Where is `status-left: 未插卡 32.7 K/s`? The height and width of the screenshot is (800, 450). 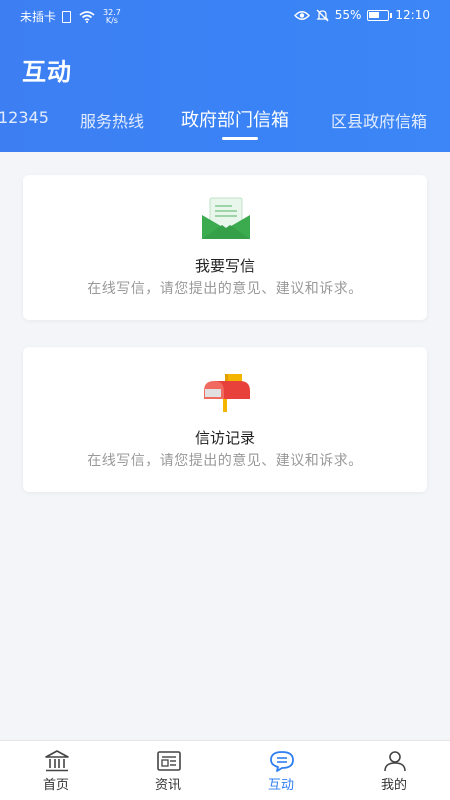 status-left: 未插卡 32.7 K/s is located at coordinates (70, 16).